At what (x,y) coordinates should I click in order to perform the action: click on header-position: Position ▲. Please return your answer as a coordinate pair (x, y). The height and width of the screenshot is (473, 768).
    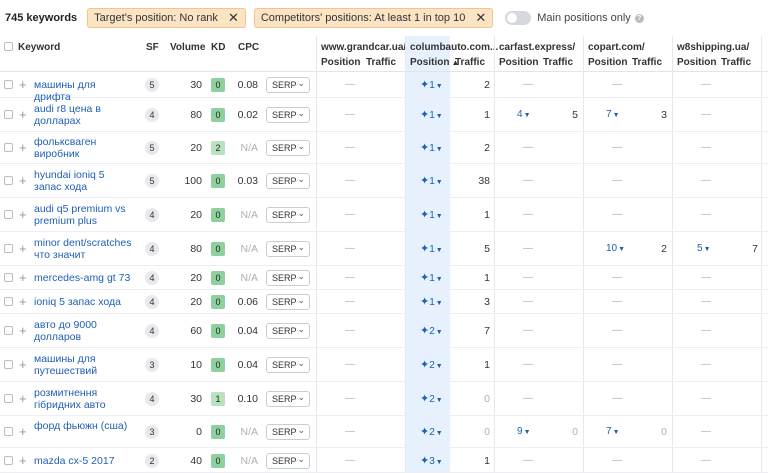
    Looking at the image, I should click on (434, 62).